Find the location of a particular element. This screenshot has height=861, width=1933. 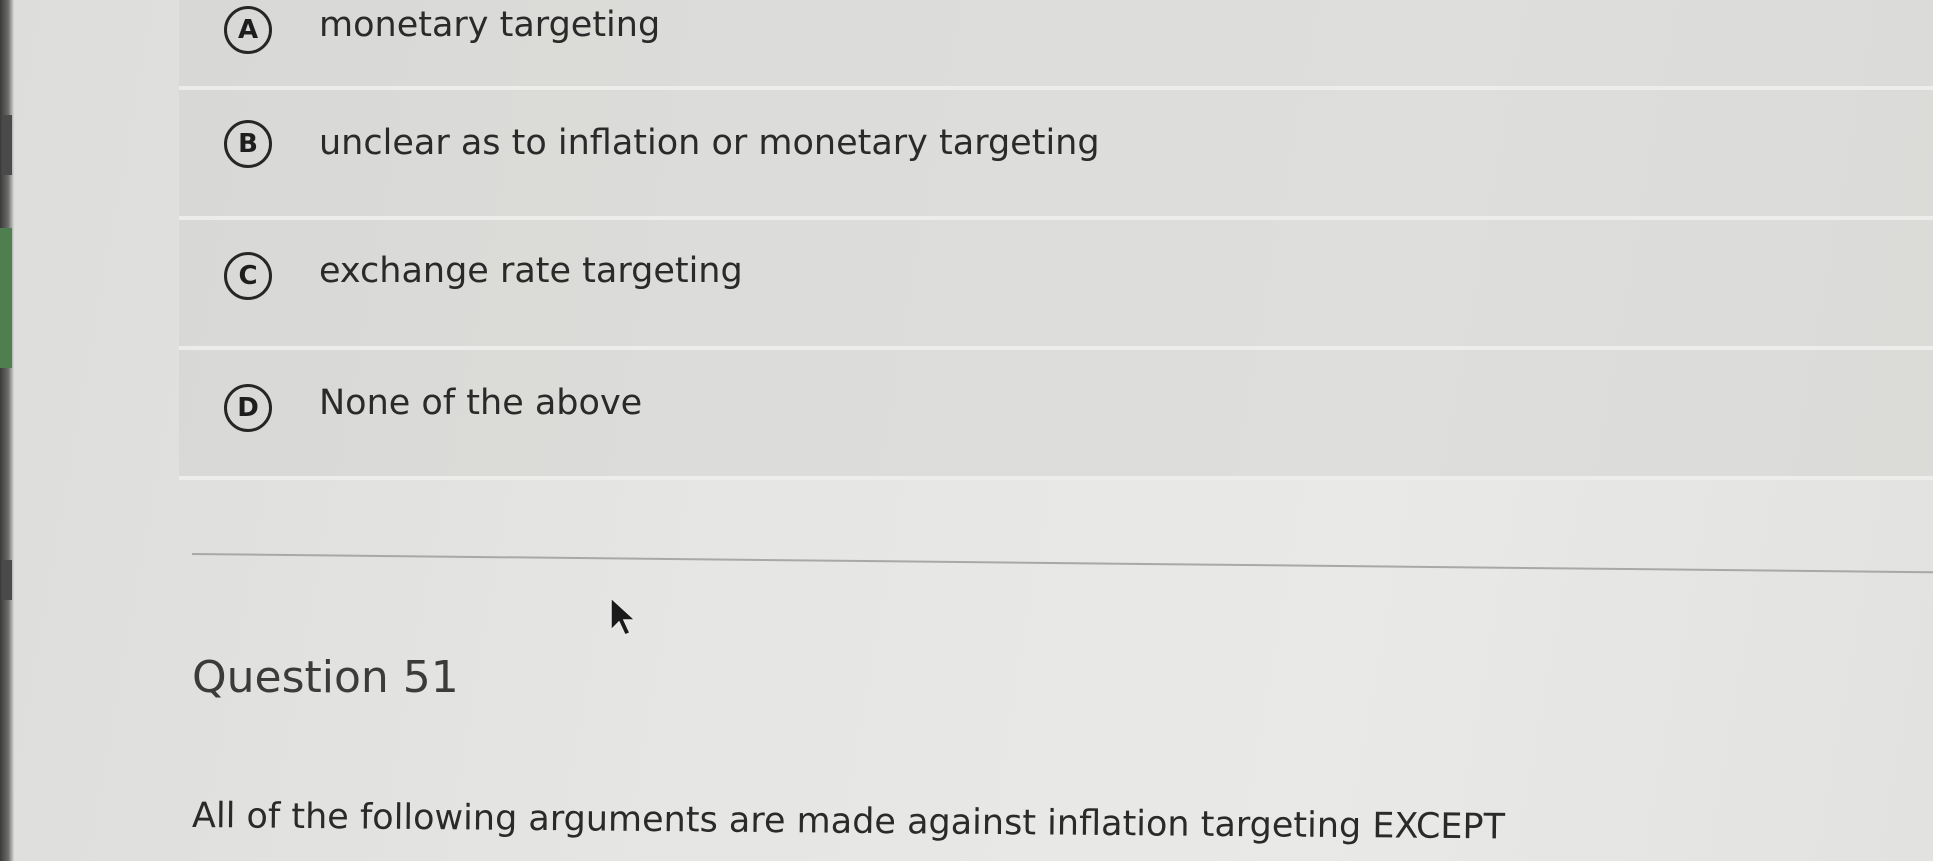

option-letter-badge: C is located at coordinates (248, 276).